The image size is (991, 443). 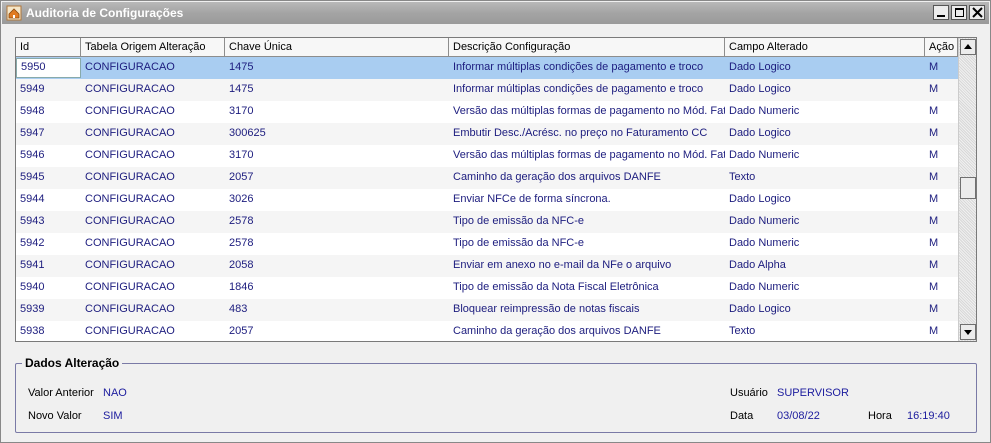 I want to click on maximize-button, so click(x=959, y=12).